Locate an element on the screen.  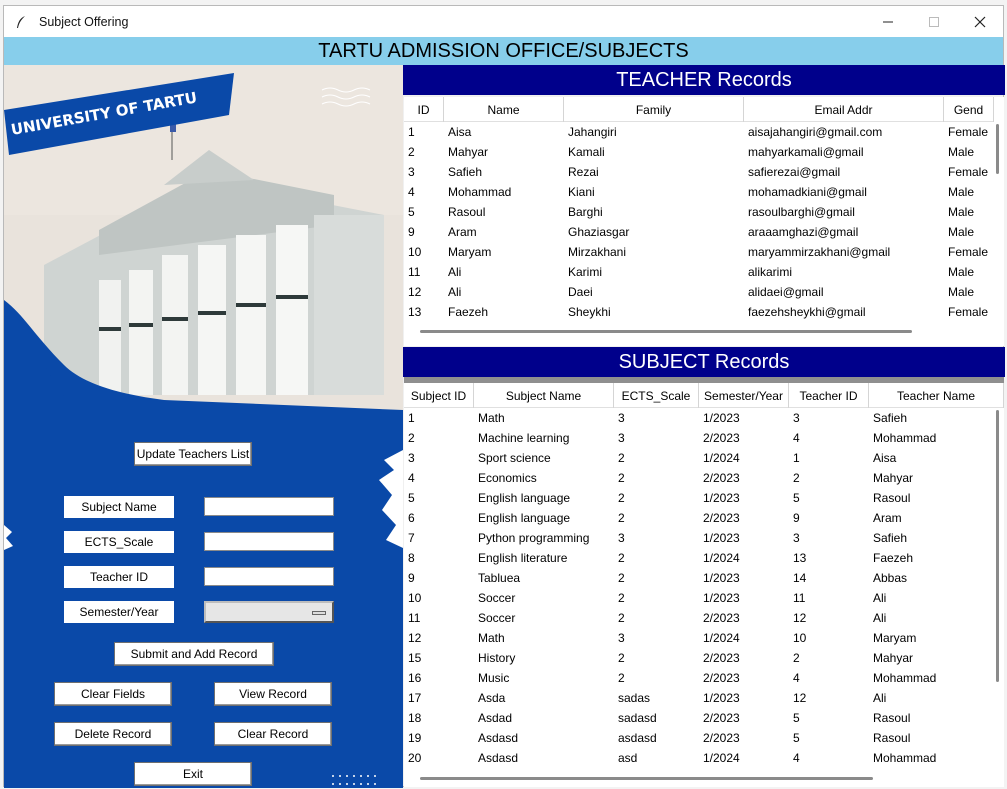
teacher-table-cell: Male is located at coordinates (961, 212).